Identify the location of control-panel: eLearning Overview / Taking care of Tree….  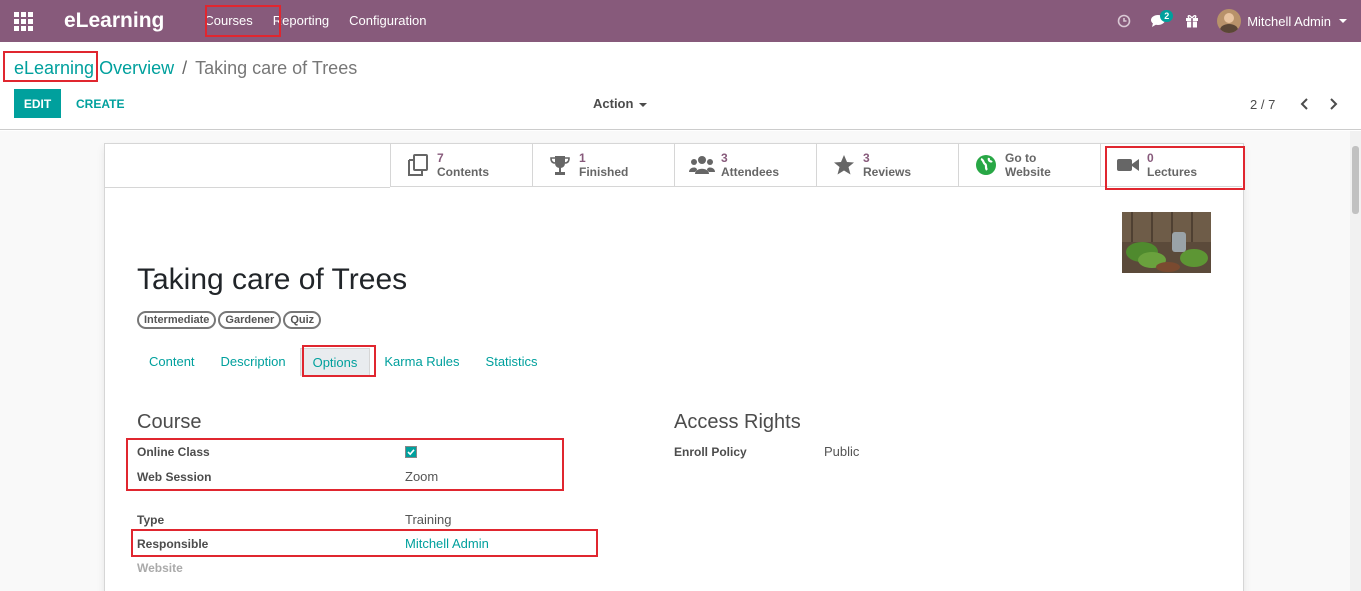
(680, 86).